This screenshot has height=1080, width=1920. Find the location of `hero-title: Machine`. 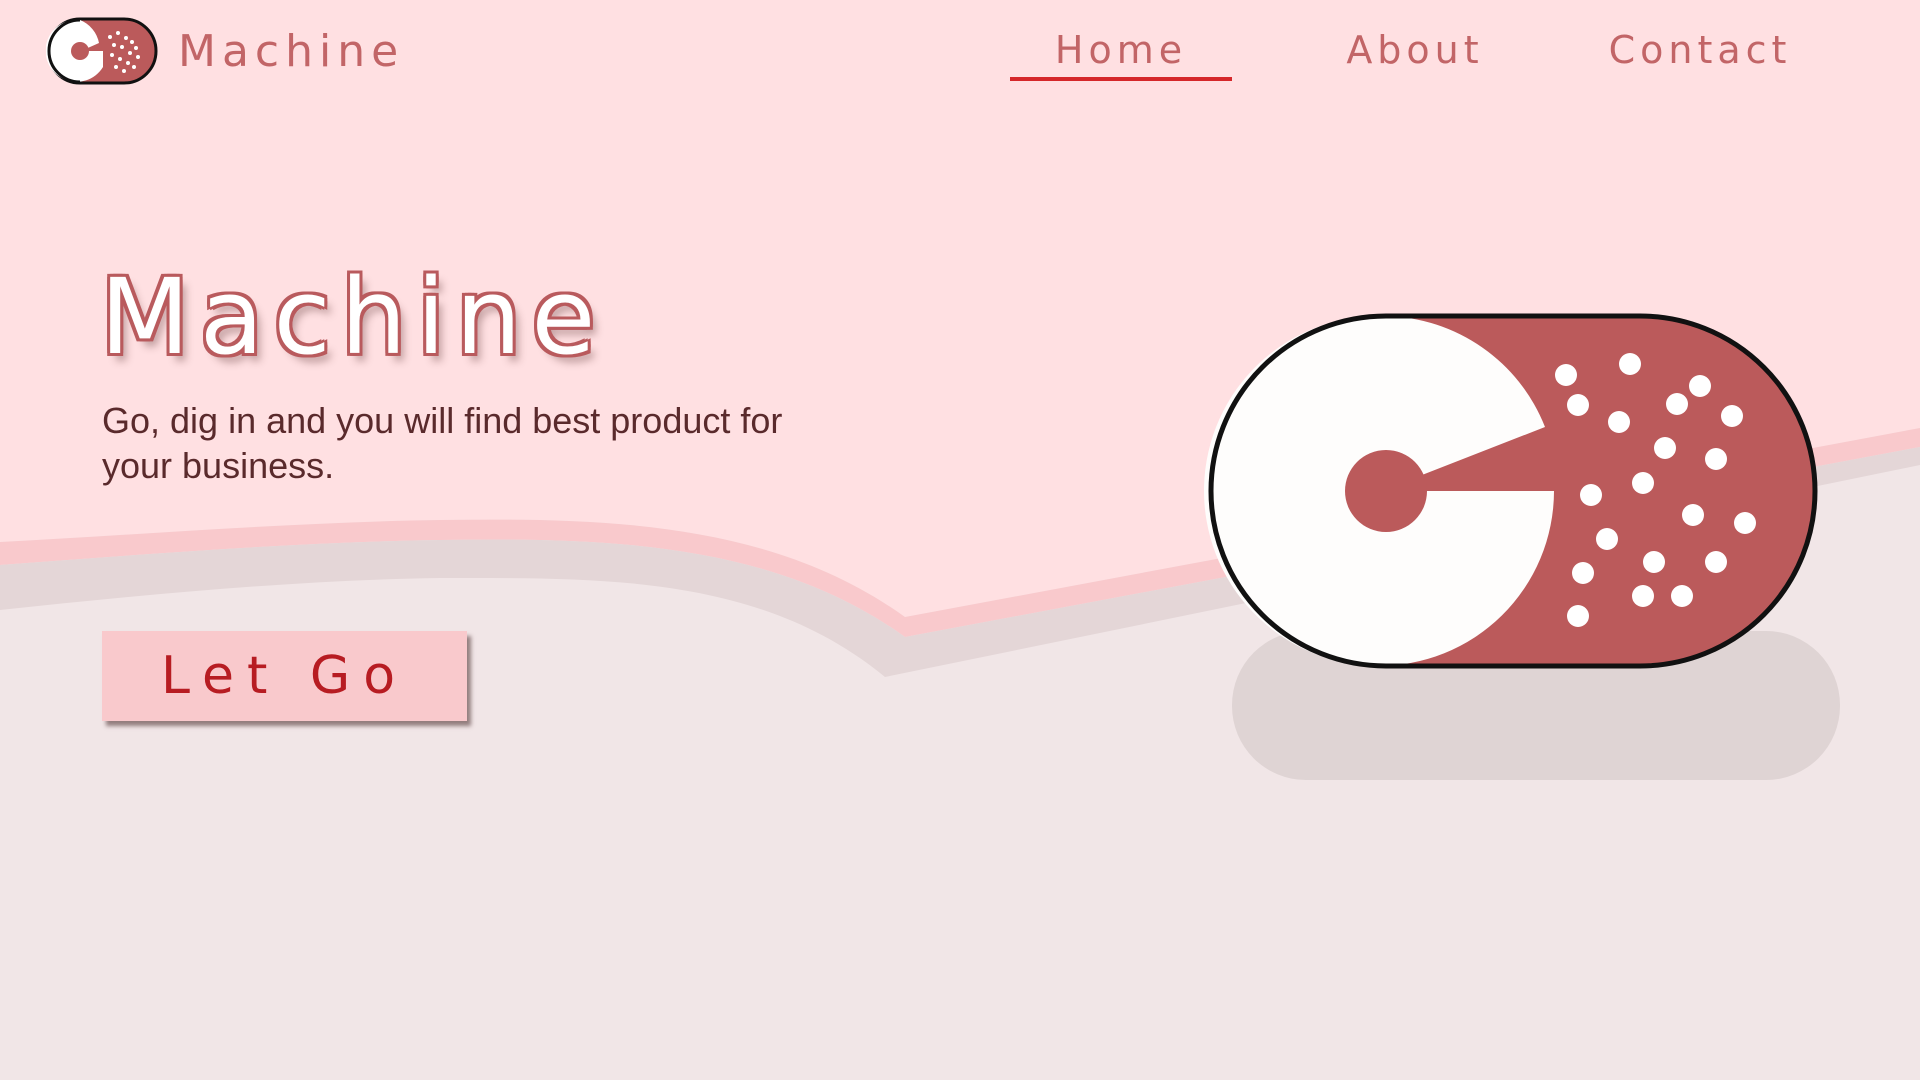

hero-title: Machine is located at coordinates (353, 317).